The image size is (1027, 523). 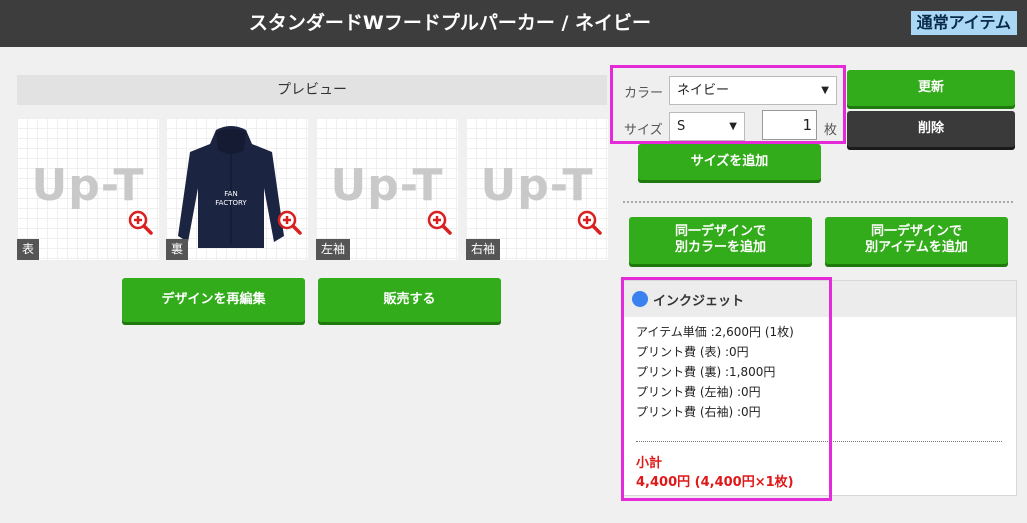 What do you see at coordinates (698, 392) in the screenshot?
I see `price-line-left-sleeve: プリント費 (左袖) :0円` at bounding box center [698, 392].